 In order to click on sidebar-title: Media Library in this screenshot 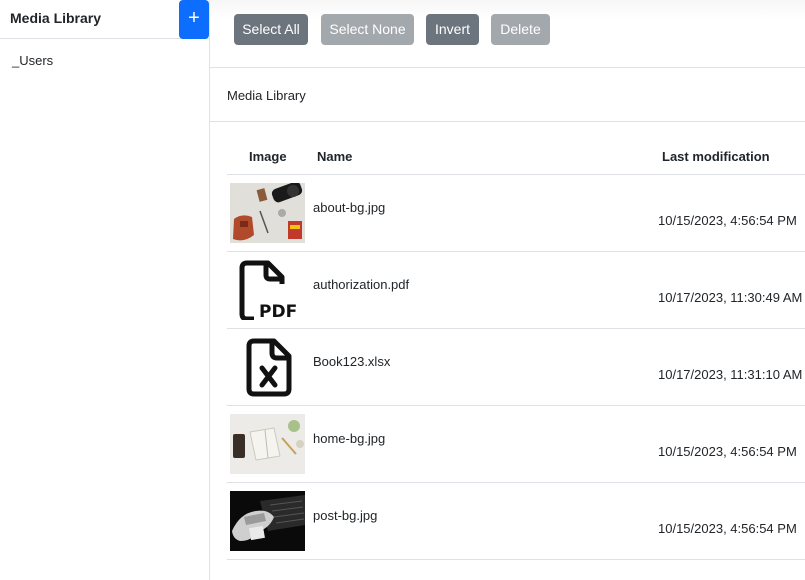, I will do `click(56, 18)`.